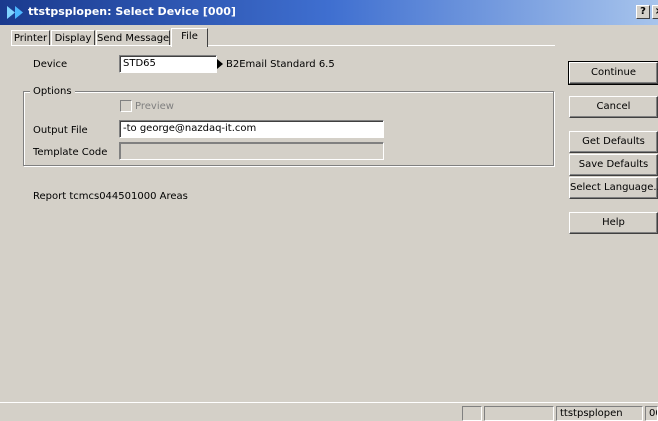 Image resolution: width=658 pixels, height=421 pixels. I want to click on save-defaults-button: Save Defaults, so click(613, 165).